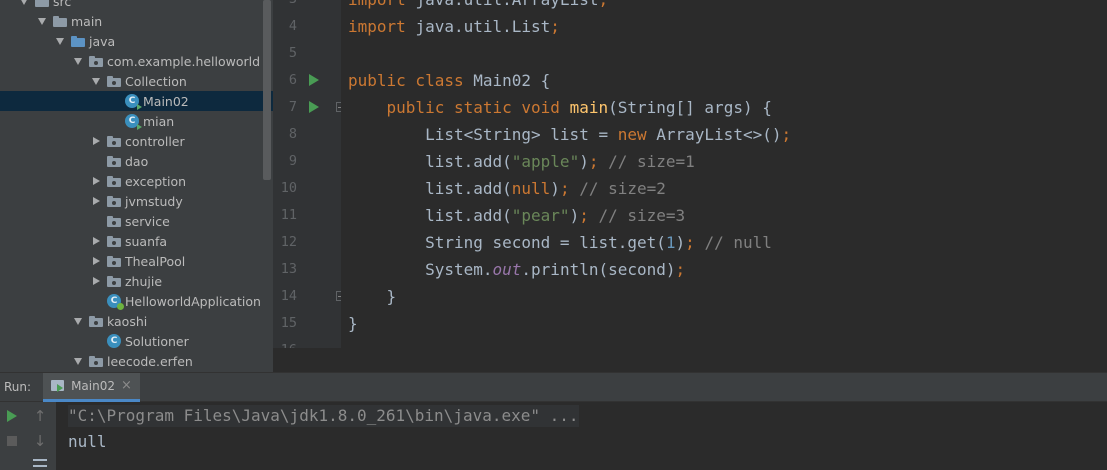  I want to click on line-number: 15, so click(288, 323).